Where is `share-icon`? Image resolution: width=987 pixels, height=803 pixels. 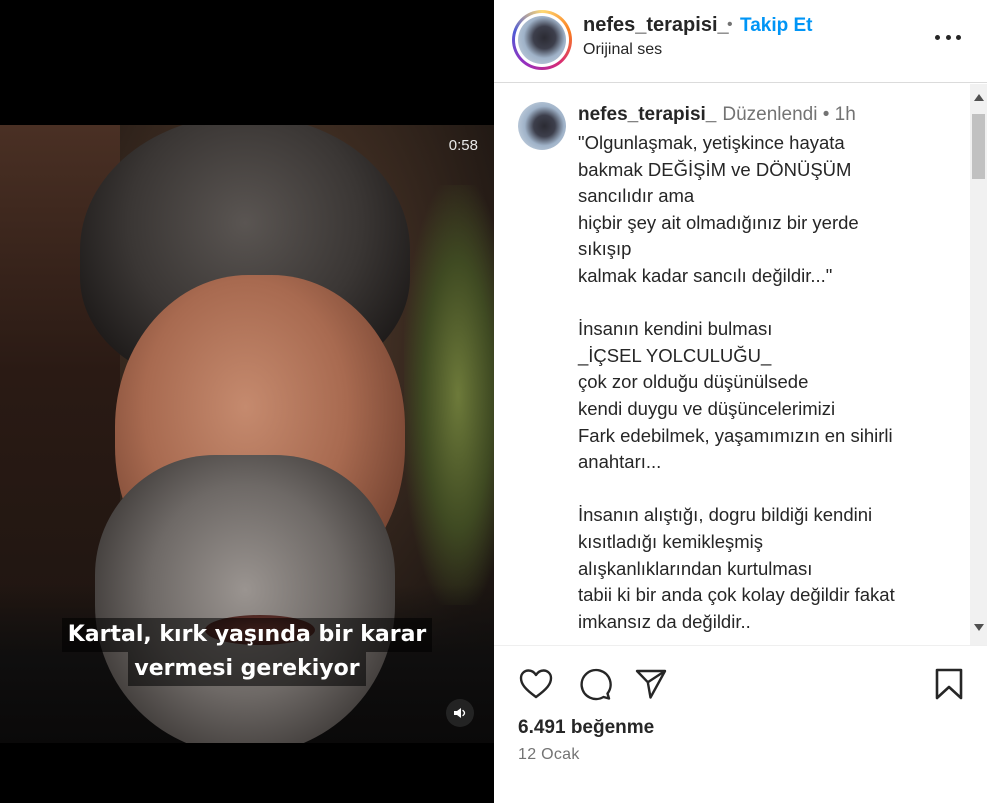 share-icon is located at coordinates (651, 684).